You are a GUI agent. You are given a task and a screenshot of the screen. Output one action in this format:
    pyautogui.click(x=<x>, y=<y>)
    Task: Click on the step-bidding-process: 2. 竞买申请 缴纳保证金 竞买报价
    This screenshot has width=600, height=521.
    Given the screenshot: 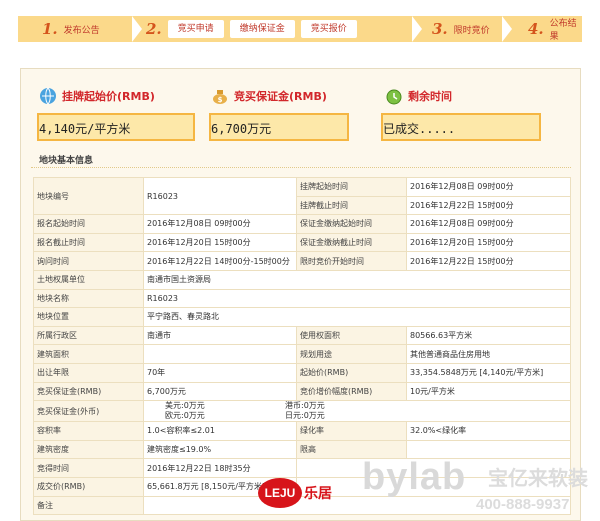 What is the action you would take?
    pyautogui.click(x=272, y=29)
    